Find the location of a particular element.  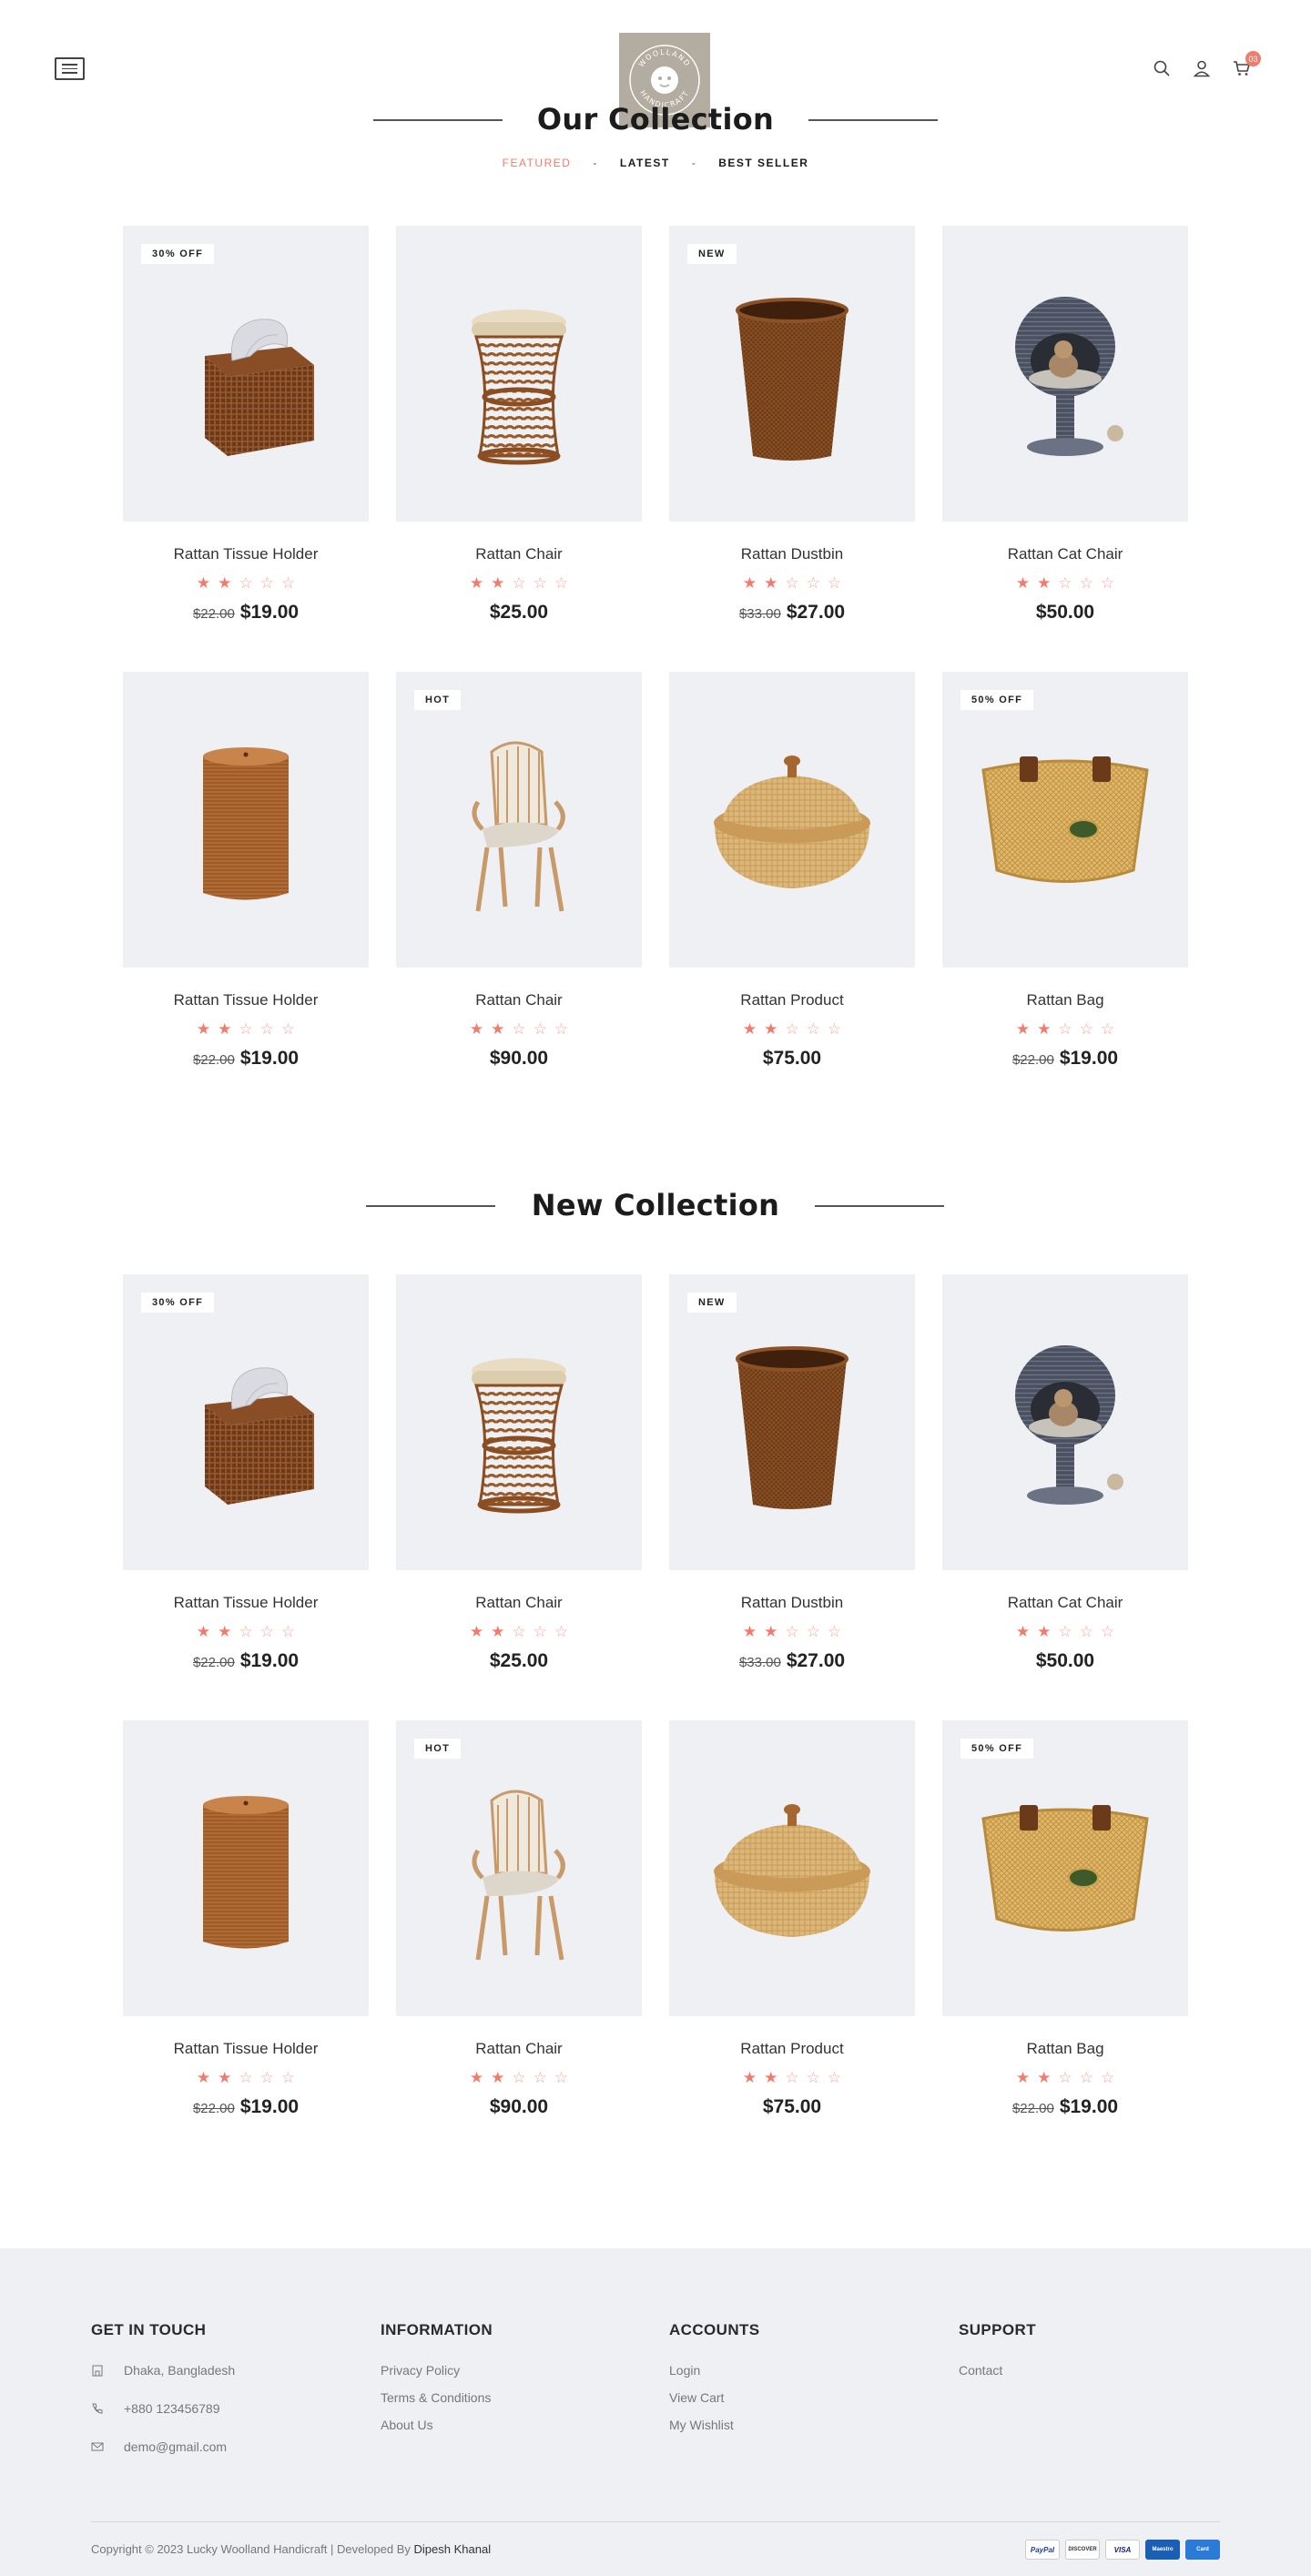

cart-icon: 03 is located at coordinates (1246, 64).